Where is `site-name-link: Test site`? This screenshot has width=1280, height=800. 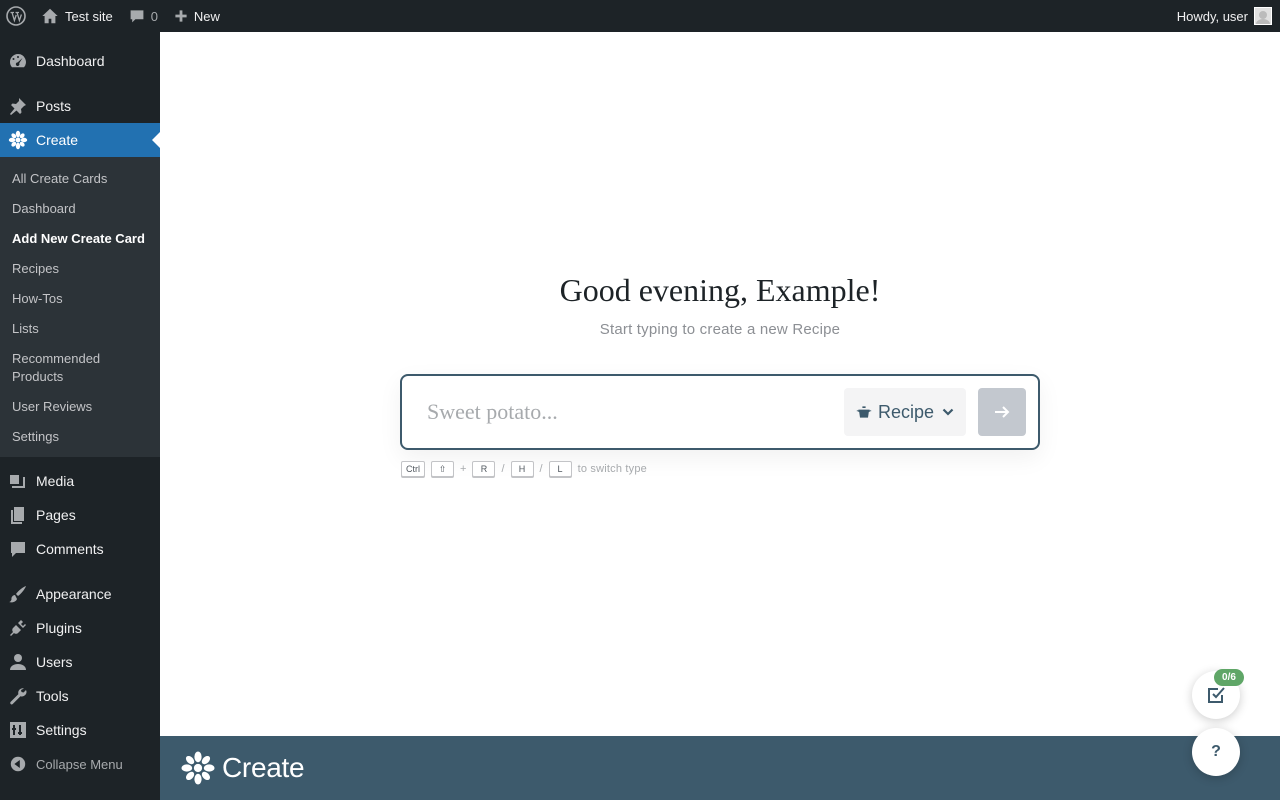 site-name-link: Test site is located at coordinates (77, 16).